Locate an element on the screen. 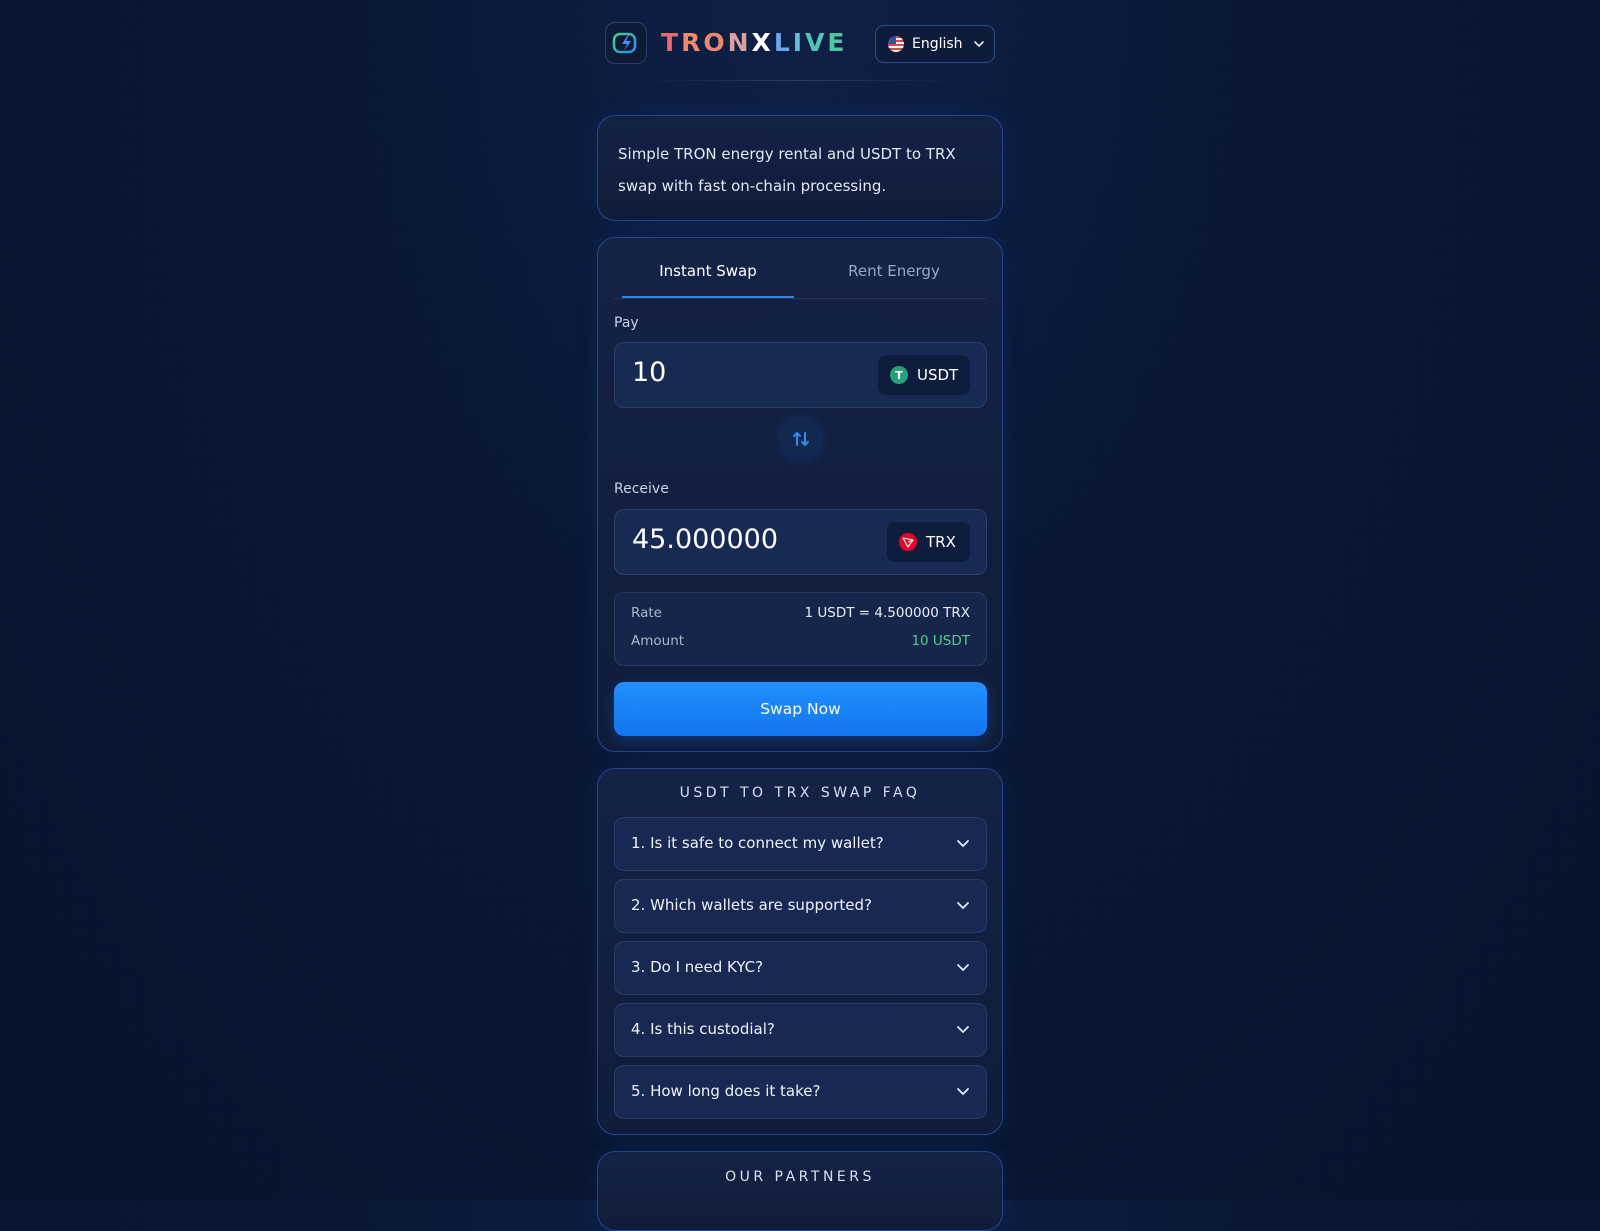  swap-arrows-icon is located at coordinates (801, 439).